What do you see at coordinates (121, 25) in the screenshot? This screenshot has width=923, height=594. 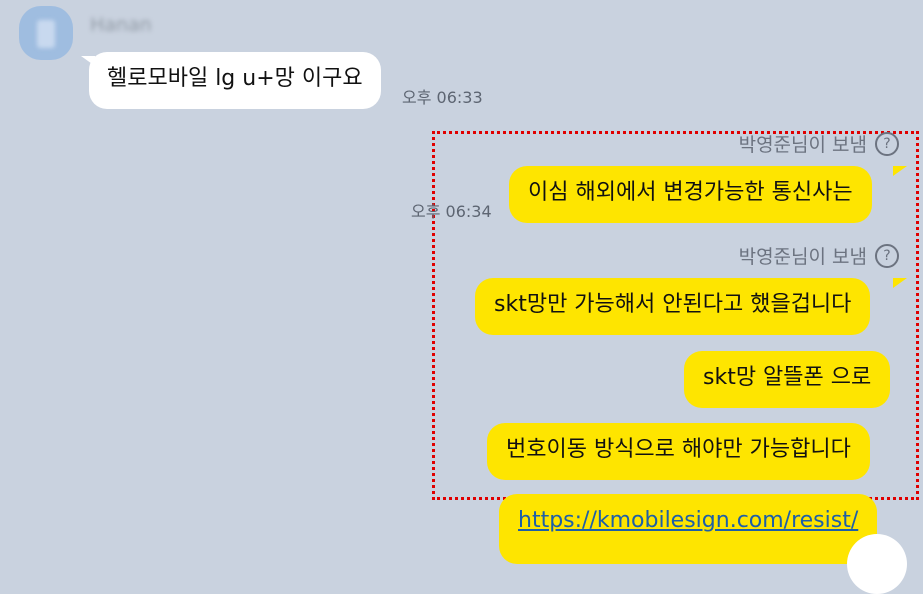 I see `sender-name: Hanan` at bounding box center [121, 25].